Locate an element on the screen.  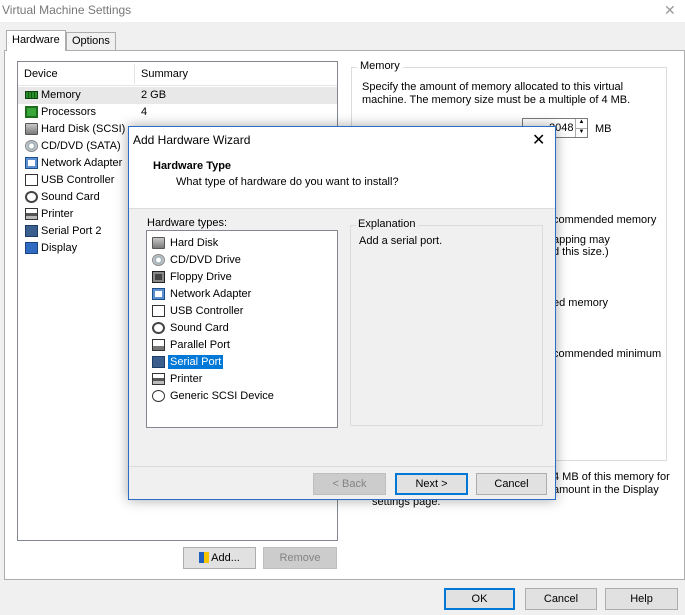
device-row-processors: Processors 4 is located at coordinates (177, 112).